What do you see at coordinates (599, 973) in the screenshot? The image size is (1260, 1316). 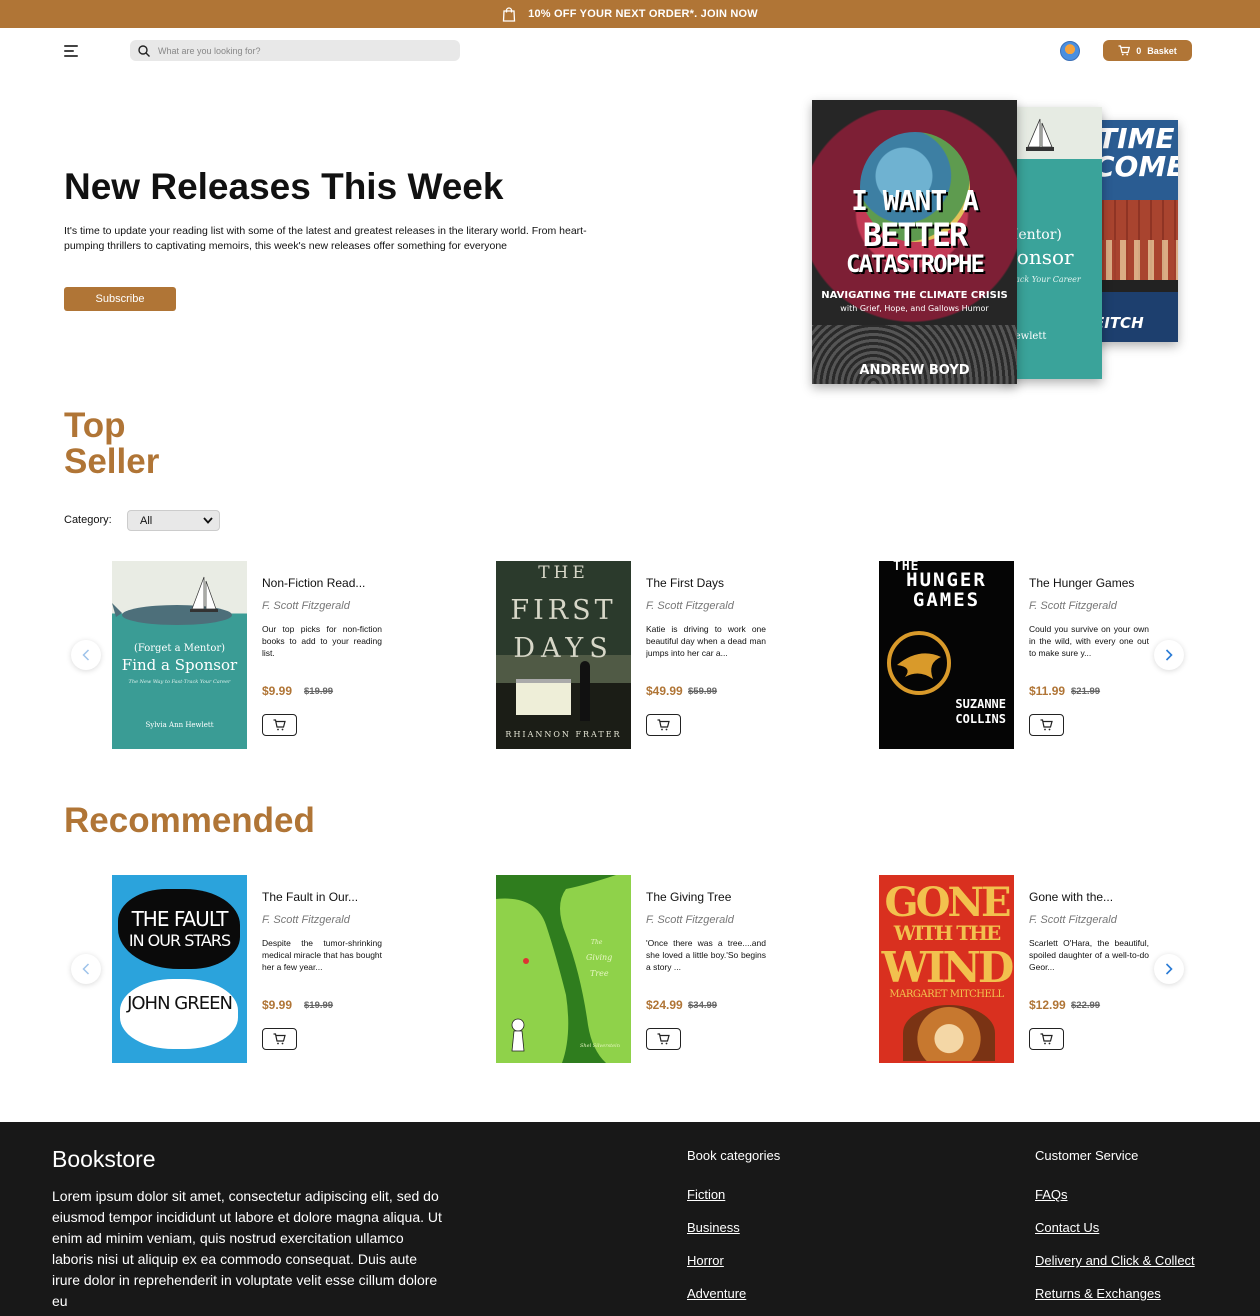 I see `cover-text: Tree` at bounding box center [599, 973].